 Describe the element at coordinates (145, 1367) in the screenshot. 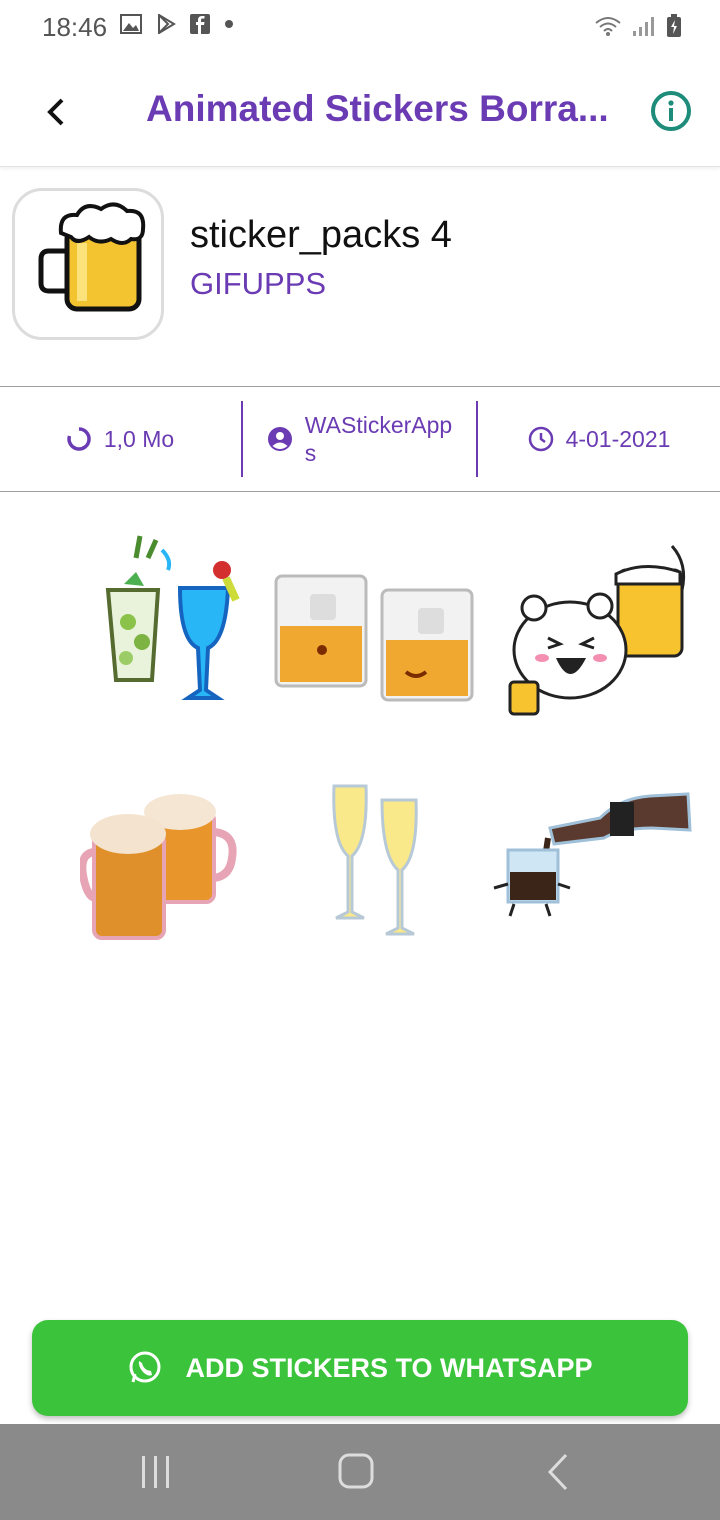

I see `whatsapp-icon` at that location.